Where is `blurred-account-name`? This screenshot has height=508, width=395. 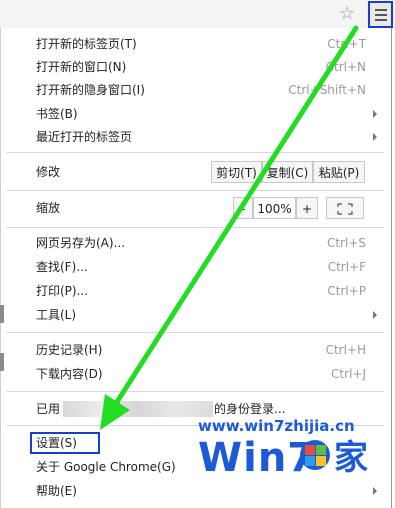
blurred-account-name is located at coordinates (138, 409).